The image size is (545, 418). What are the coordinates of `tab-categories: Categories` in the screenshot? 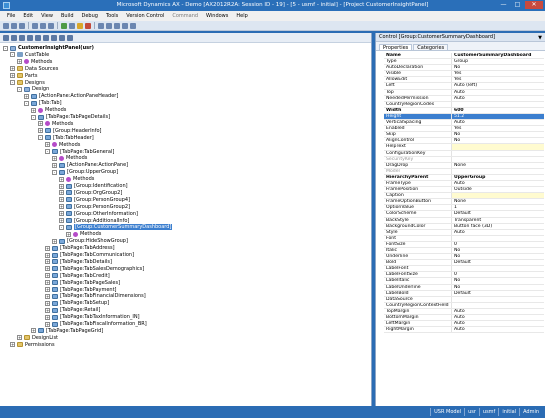 It's located at (431, 47).